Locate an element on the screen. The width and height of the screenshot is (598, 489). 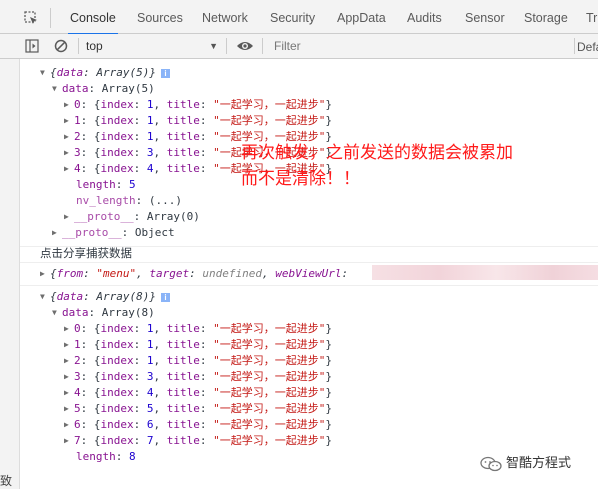
filter-input is located at coordinates (426, 46).